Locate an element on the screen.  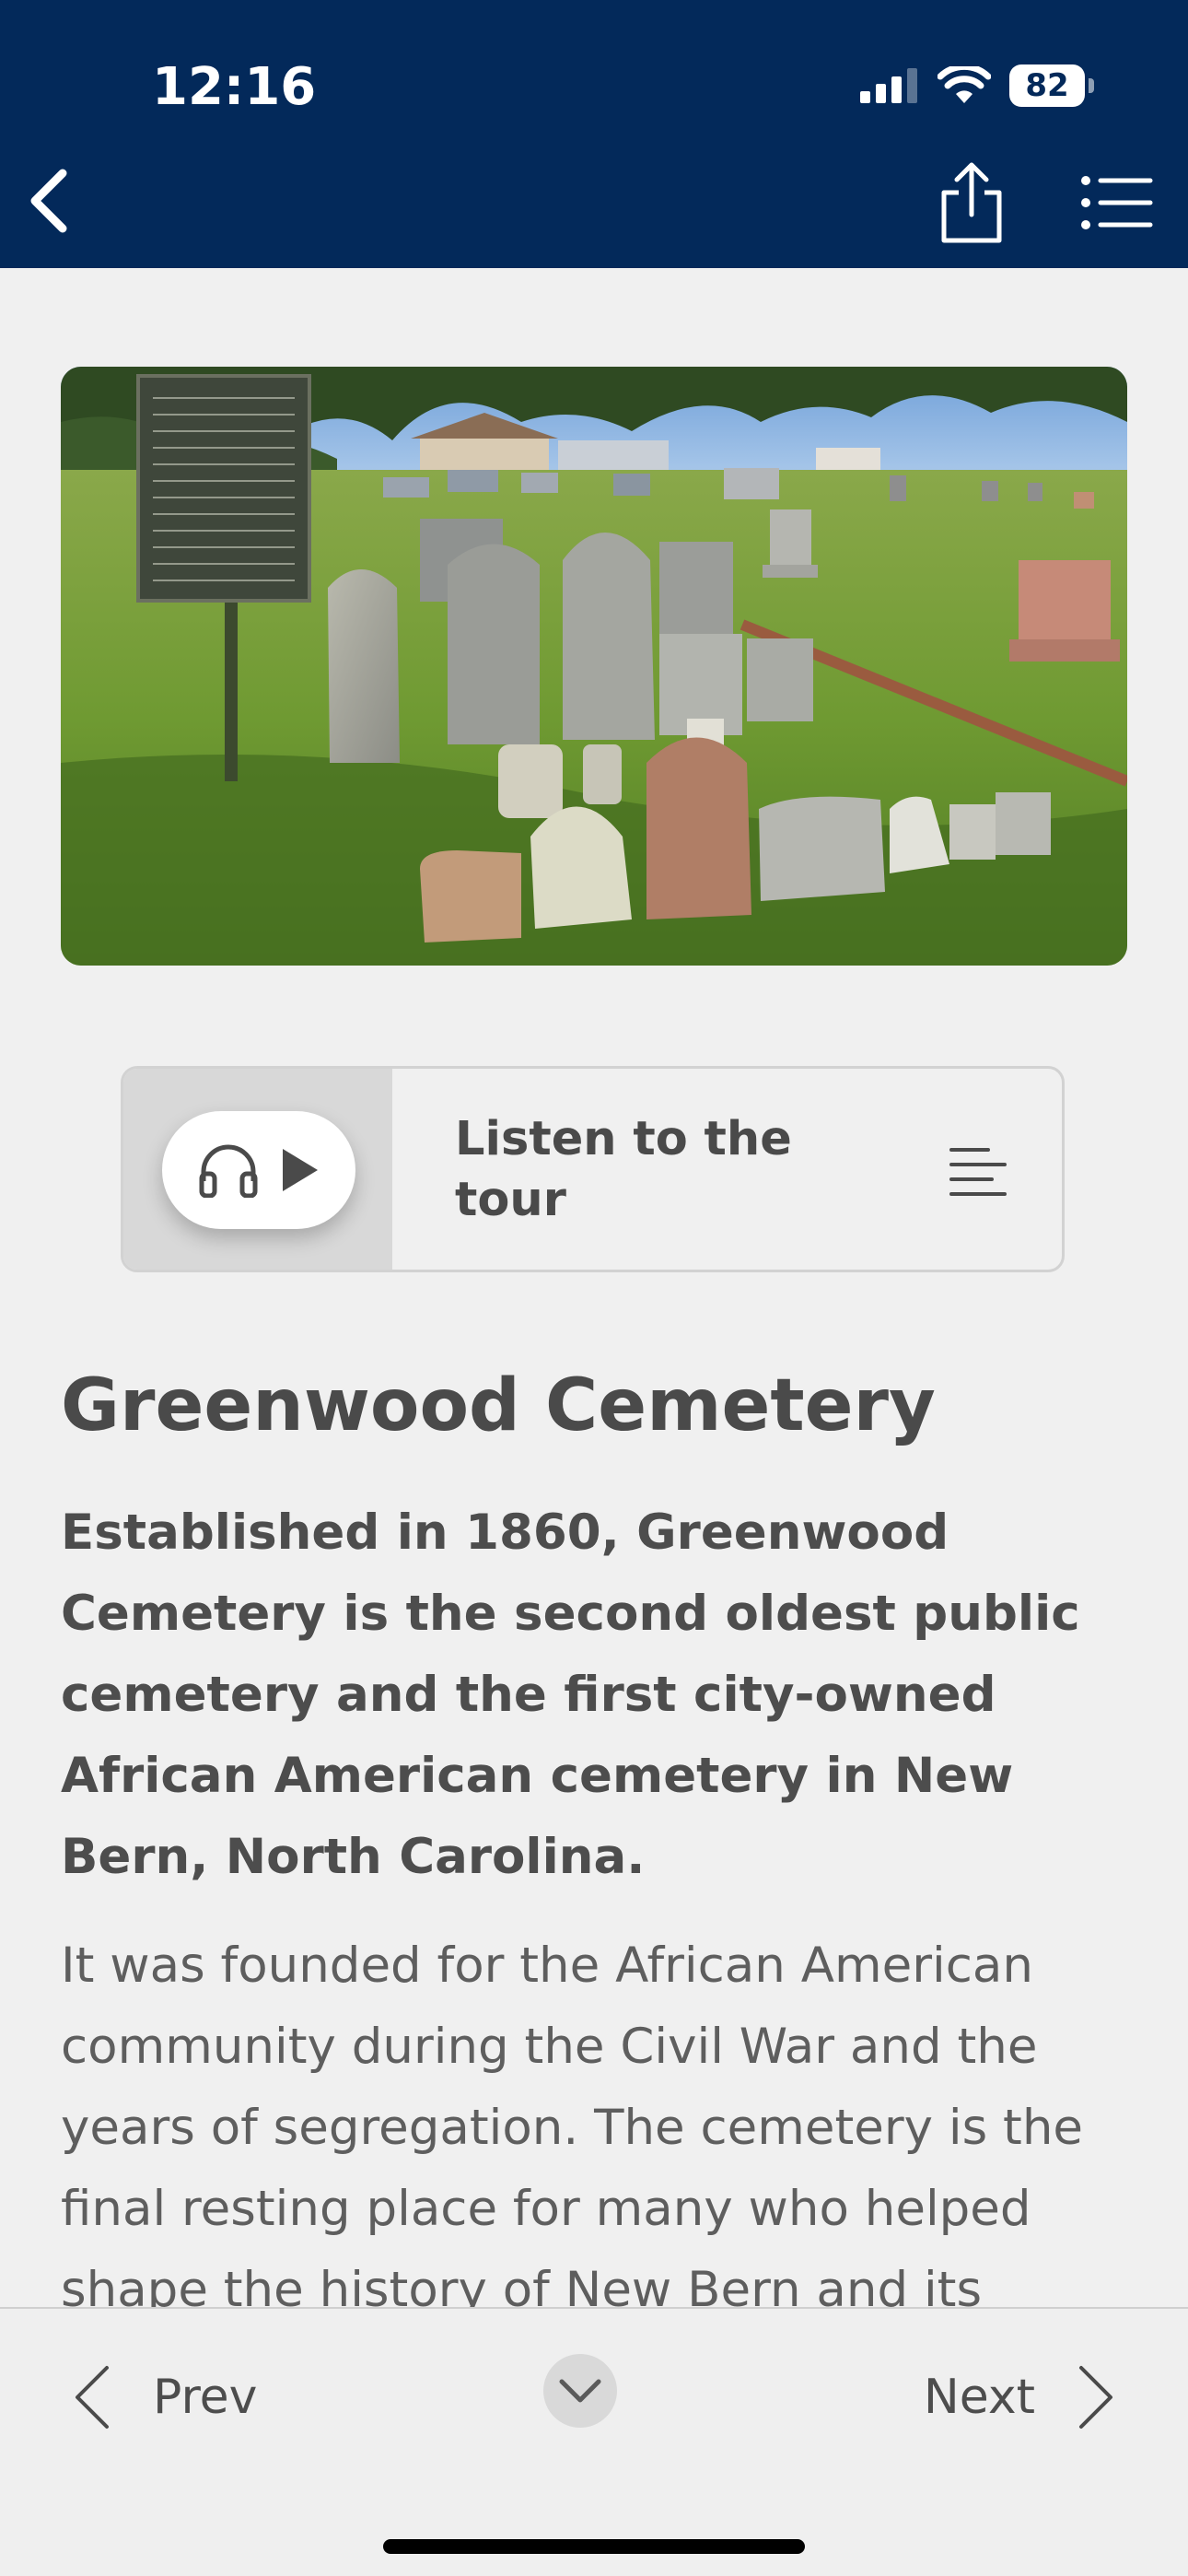
play-icon is located at coordinates (300, 1170).